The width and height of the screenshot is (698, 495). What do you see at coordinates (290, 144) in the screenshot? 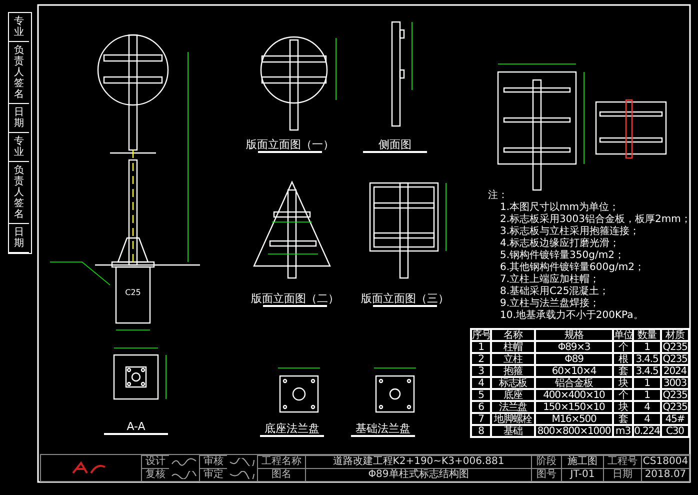
I see `view-title: 版面立面图（一）` at bounding box center [290, 144].